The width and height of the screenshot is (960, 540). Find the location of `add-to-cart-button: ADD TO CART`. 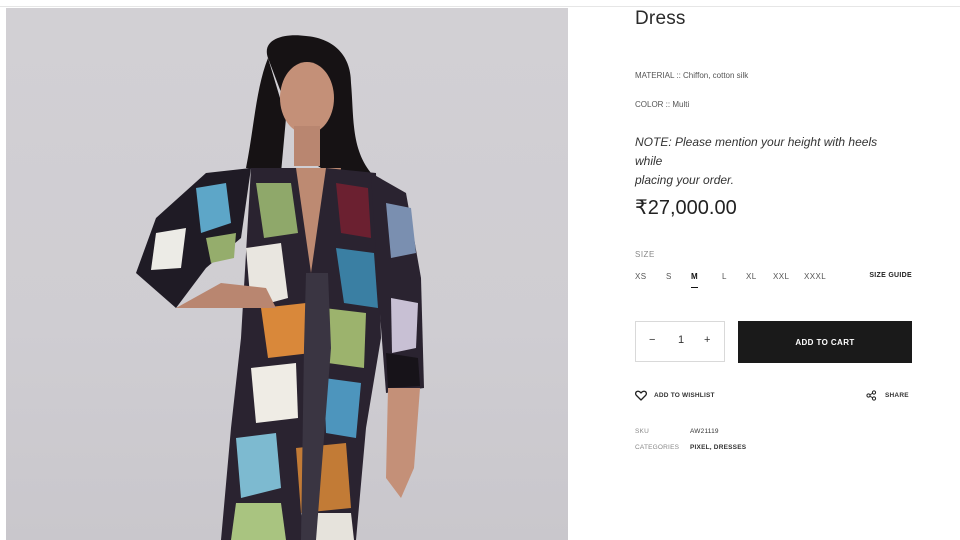

add-to-cart-button: ADD TO CART is located at coordinates (825, 342).